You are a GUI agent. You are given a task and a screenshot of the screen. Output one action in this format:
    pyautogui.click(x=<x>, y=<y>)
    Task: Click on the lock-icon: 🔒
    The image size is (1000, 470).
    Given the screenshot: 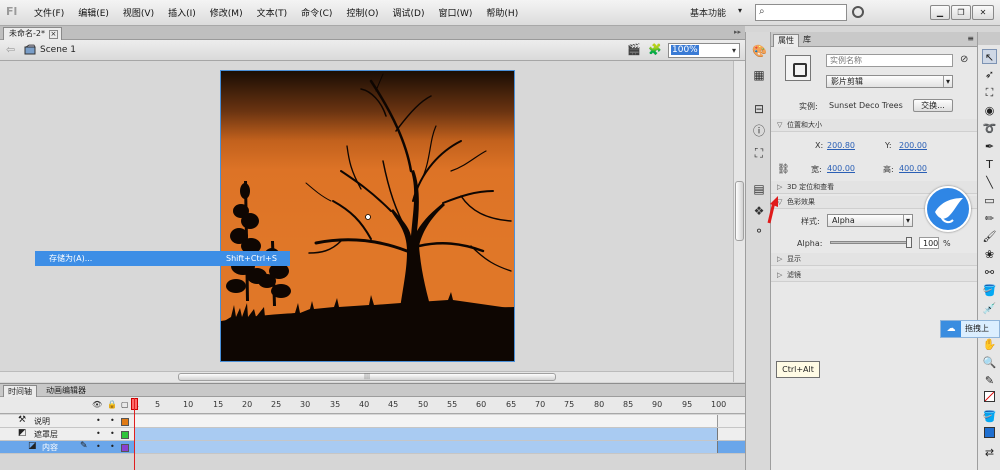 What is the action you would take?
    pyautogui.click(x=112, y=404)
    